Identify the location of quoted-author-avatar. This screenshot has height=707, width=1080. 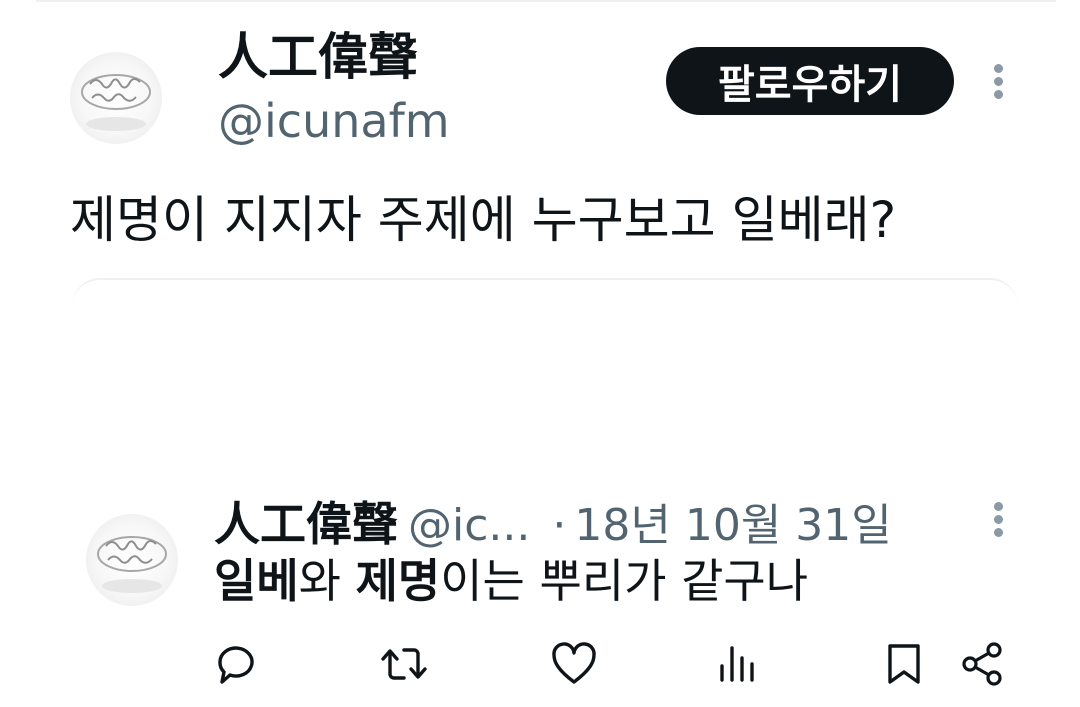
(132, 560).